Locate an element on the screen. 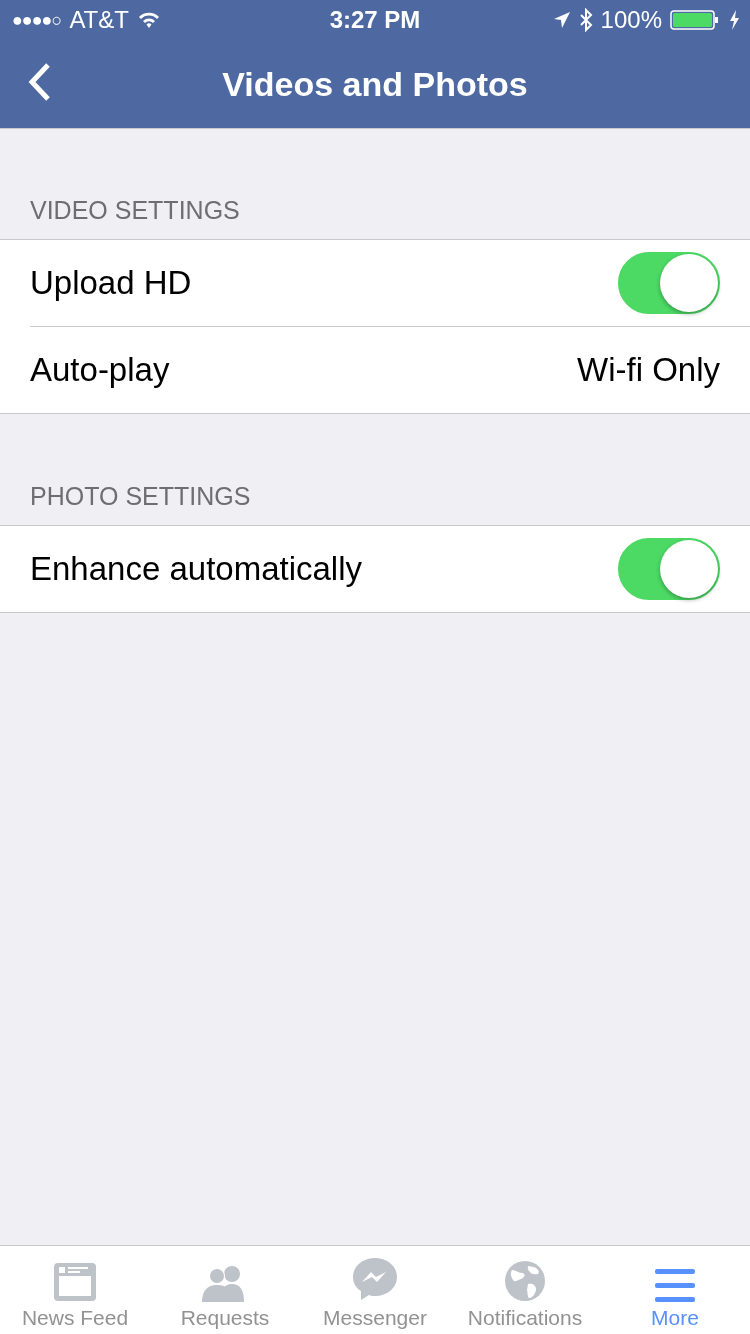 This screenshot has width=750, height=1334. signal-dots: ●●●●○ is located at coordinates (37, 20).